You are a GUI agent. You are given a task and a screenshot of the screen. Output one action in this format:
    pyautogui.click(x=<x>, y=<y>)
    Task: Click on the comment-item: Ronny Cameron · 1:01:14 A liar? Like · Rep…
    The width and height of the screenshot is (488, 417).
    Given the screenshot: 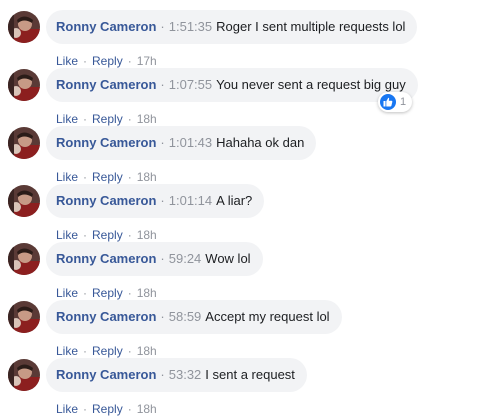 What is the action you would take?
    pyautogui.click(x=244, y=213)
    